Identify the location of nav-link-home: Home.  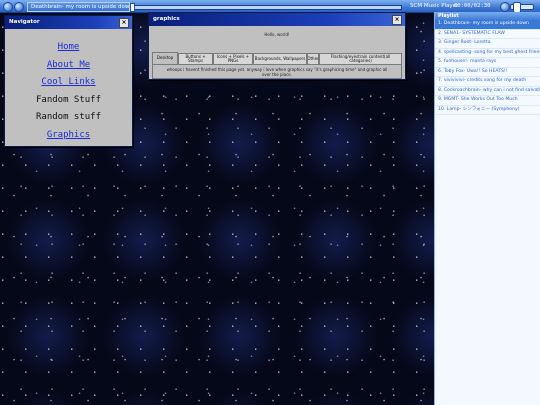
(68, 47).